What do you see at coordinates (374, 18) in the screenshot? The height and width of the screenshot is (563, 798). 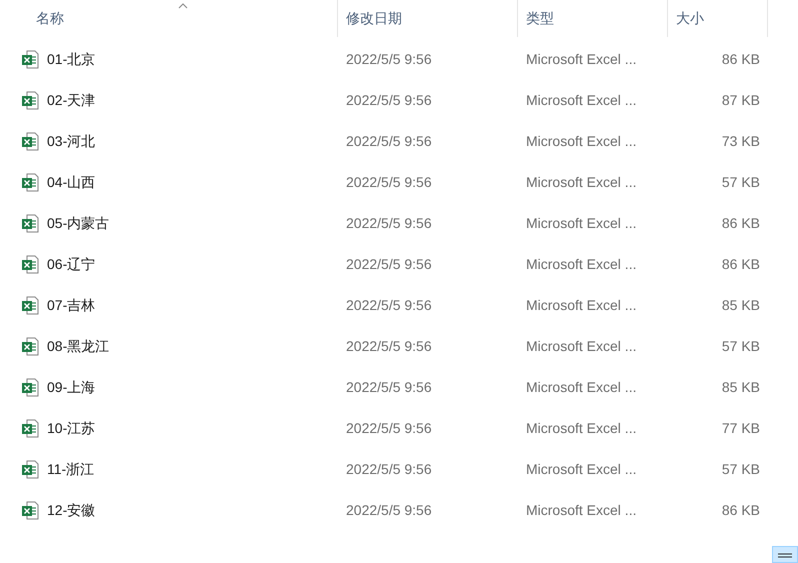 I see `column-header: 修改日期` at bounding box center [374, 18].